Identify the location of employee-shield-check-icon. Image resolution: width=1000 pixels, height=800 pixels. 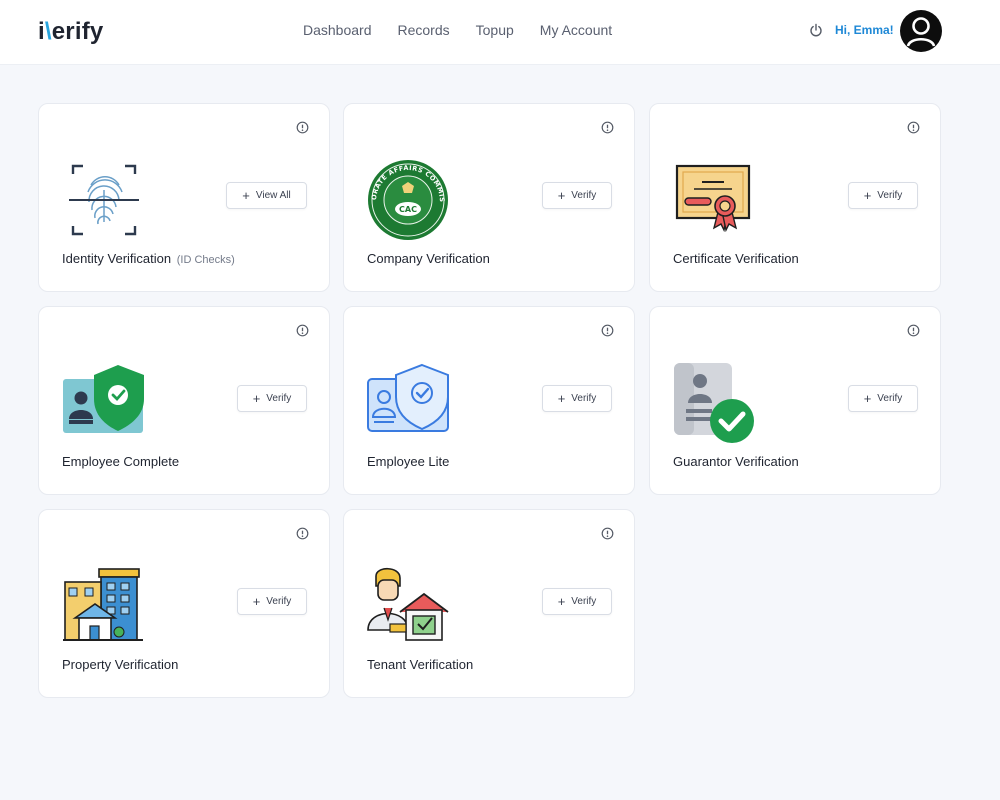
(103, 399).